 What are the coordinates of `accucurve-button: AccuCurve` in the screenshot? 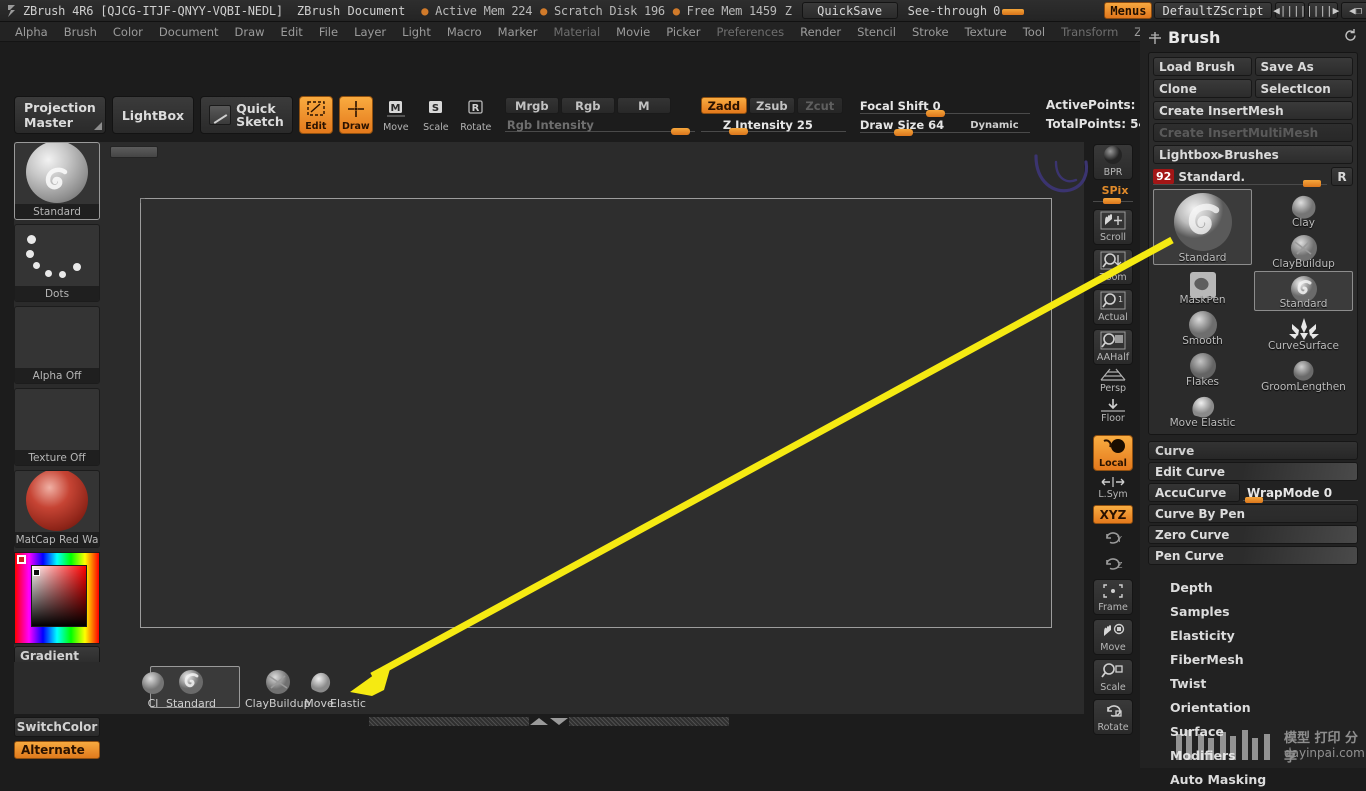 It's located at (1194, 492).